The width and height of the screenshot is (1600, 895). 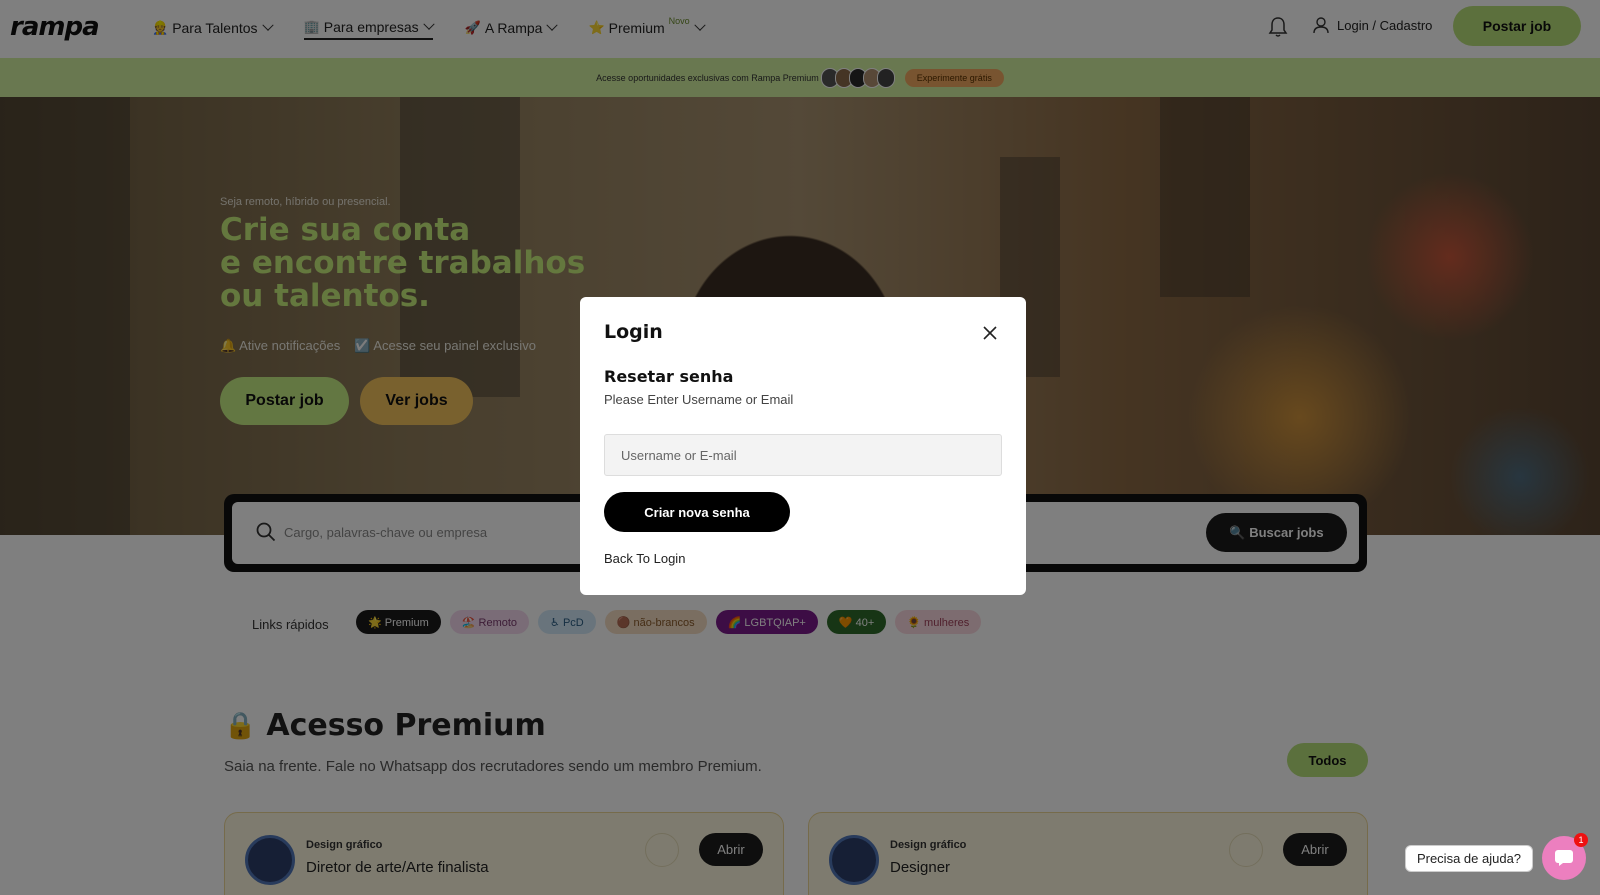 What do you see at coordinates (1581, 840) in the screenshot?
I see `notification-badge: 1` at bounding box center [1581, 840].